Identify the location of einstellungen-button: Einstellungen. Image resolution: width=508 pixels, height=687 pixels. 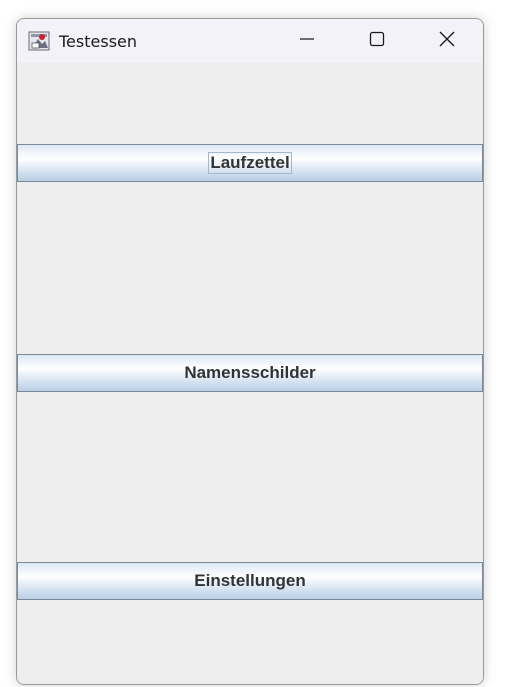
(250, 581).